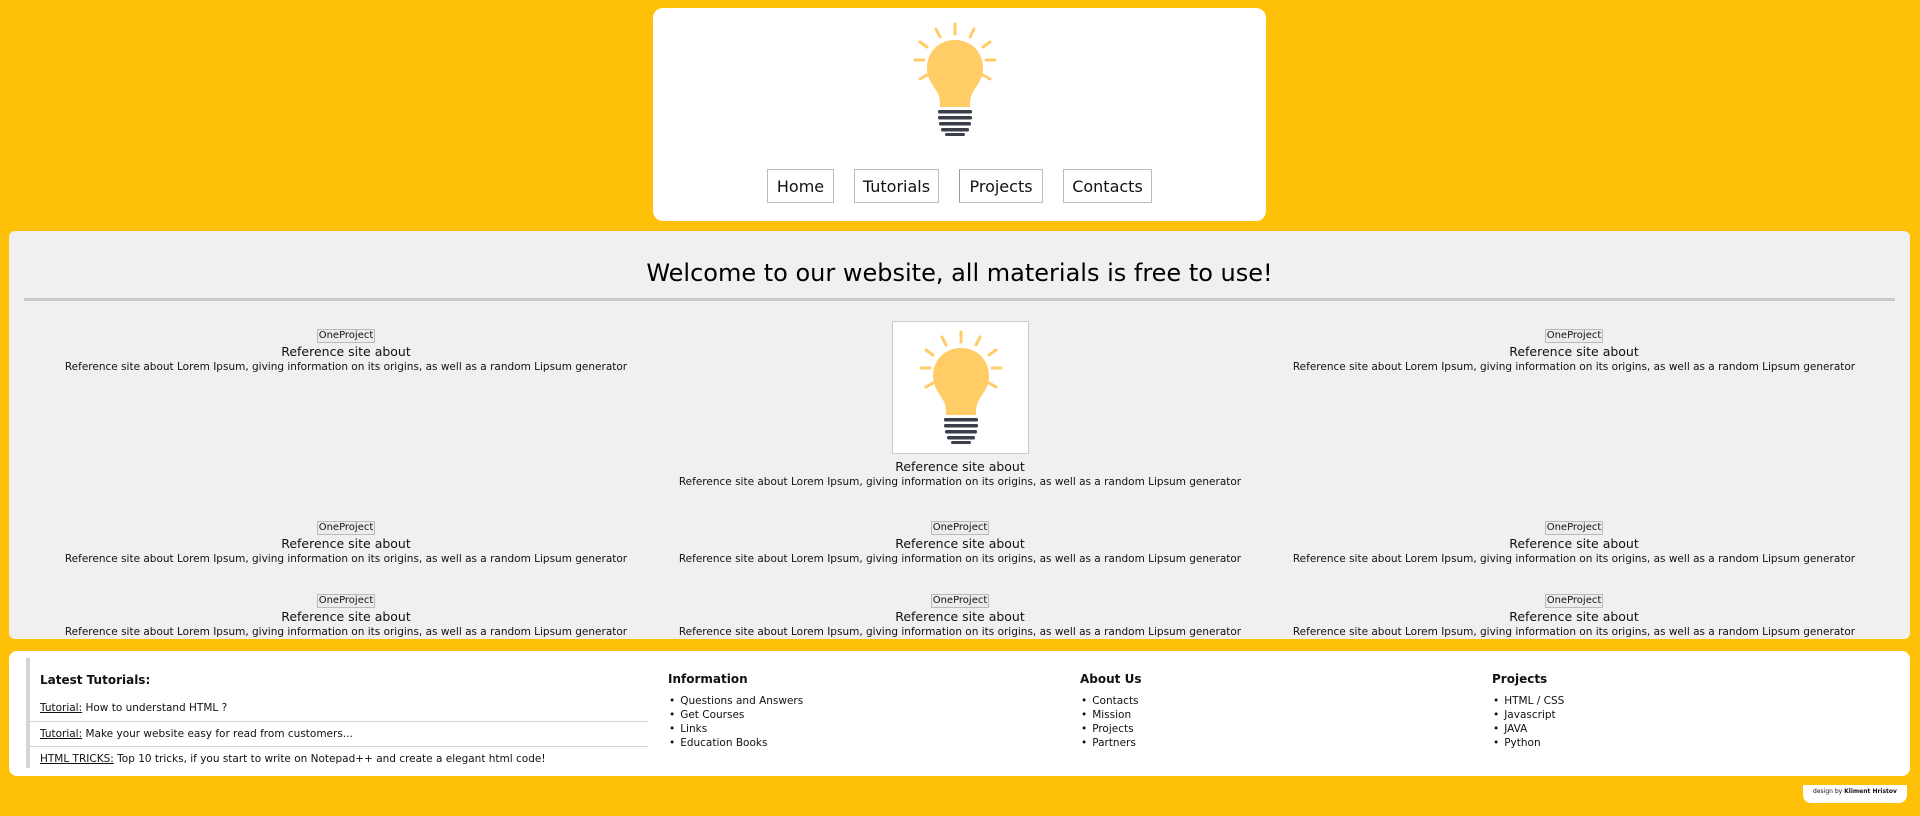 This screenshot has height=816, width=1920. I want to click on tutorial-item: Tutorial: How to understand HTML ?, so click(339, 708).